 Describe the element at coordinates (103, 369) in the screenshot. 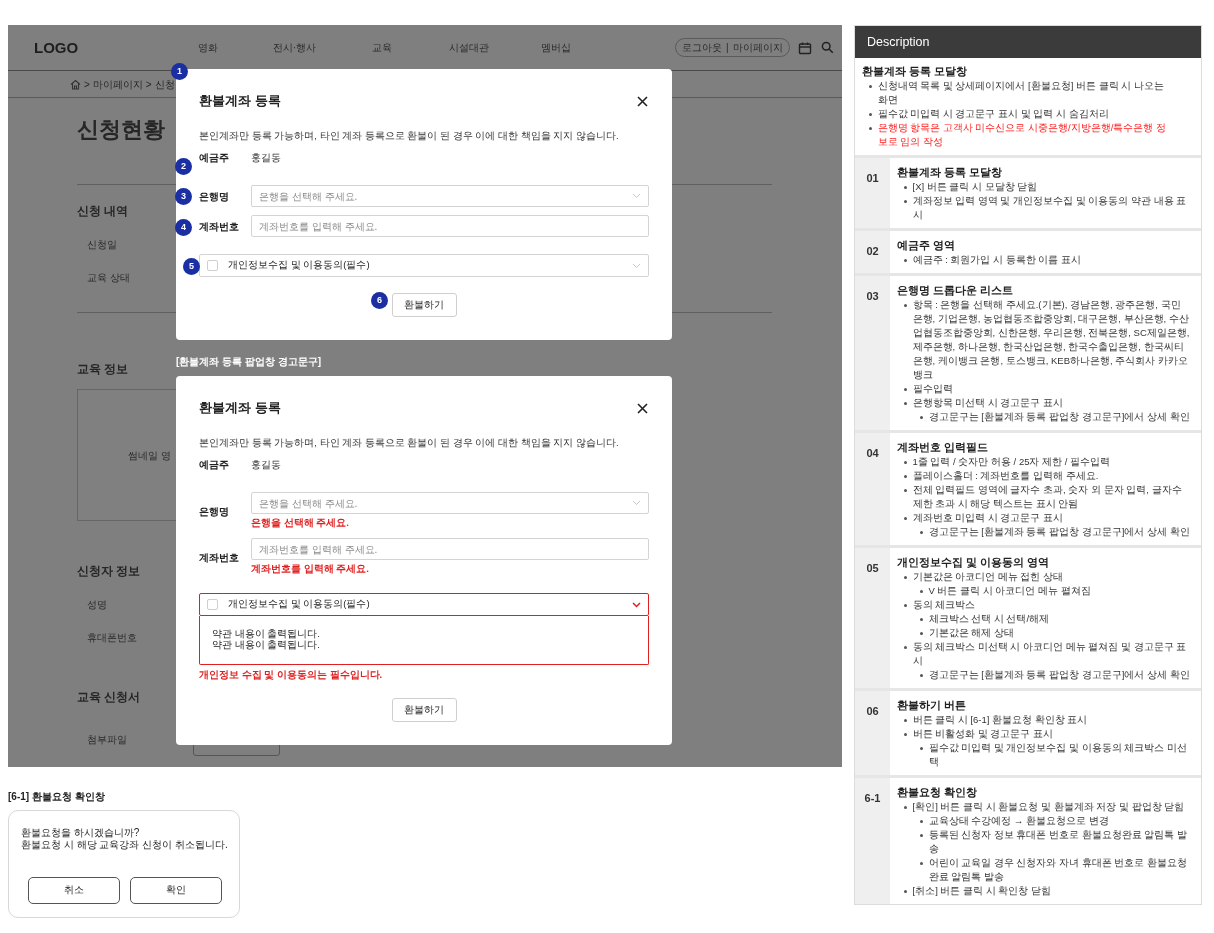

I see `section-heading: 교육 정보` at that location.